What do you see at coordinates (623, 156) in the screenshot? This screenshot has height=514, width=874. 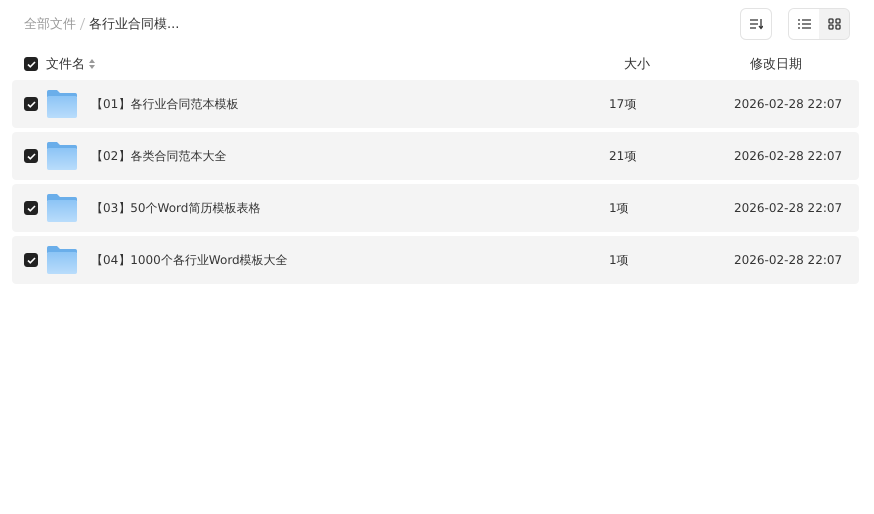 I see `item-count: 21项` at bounding box center [623, 156].